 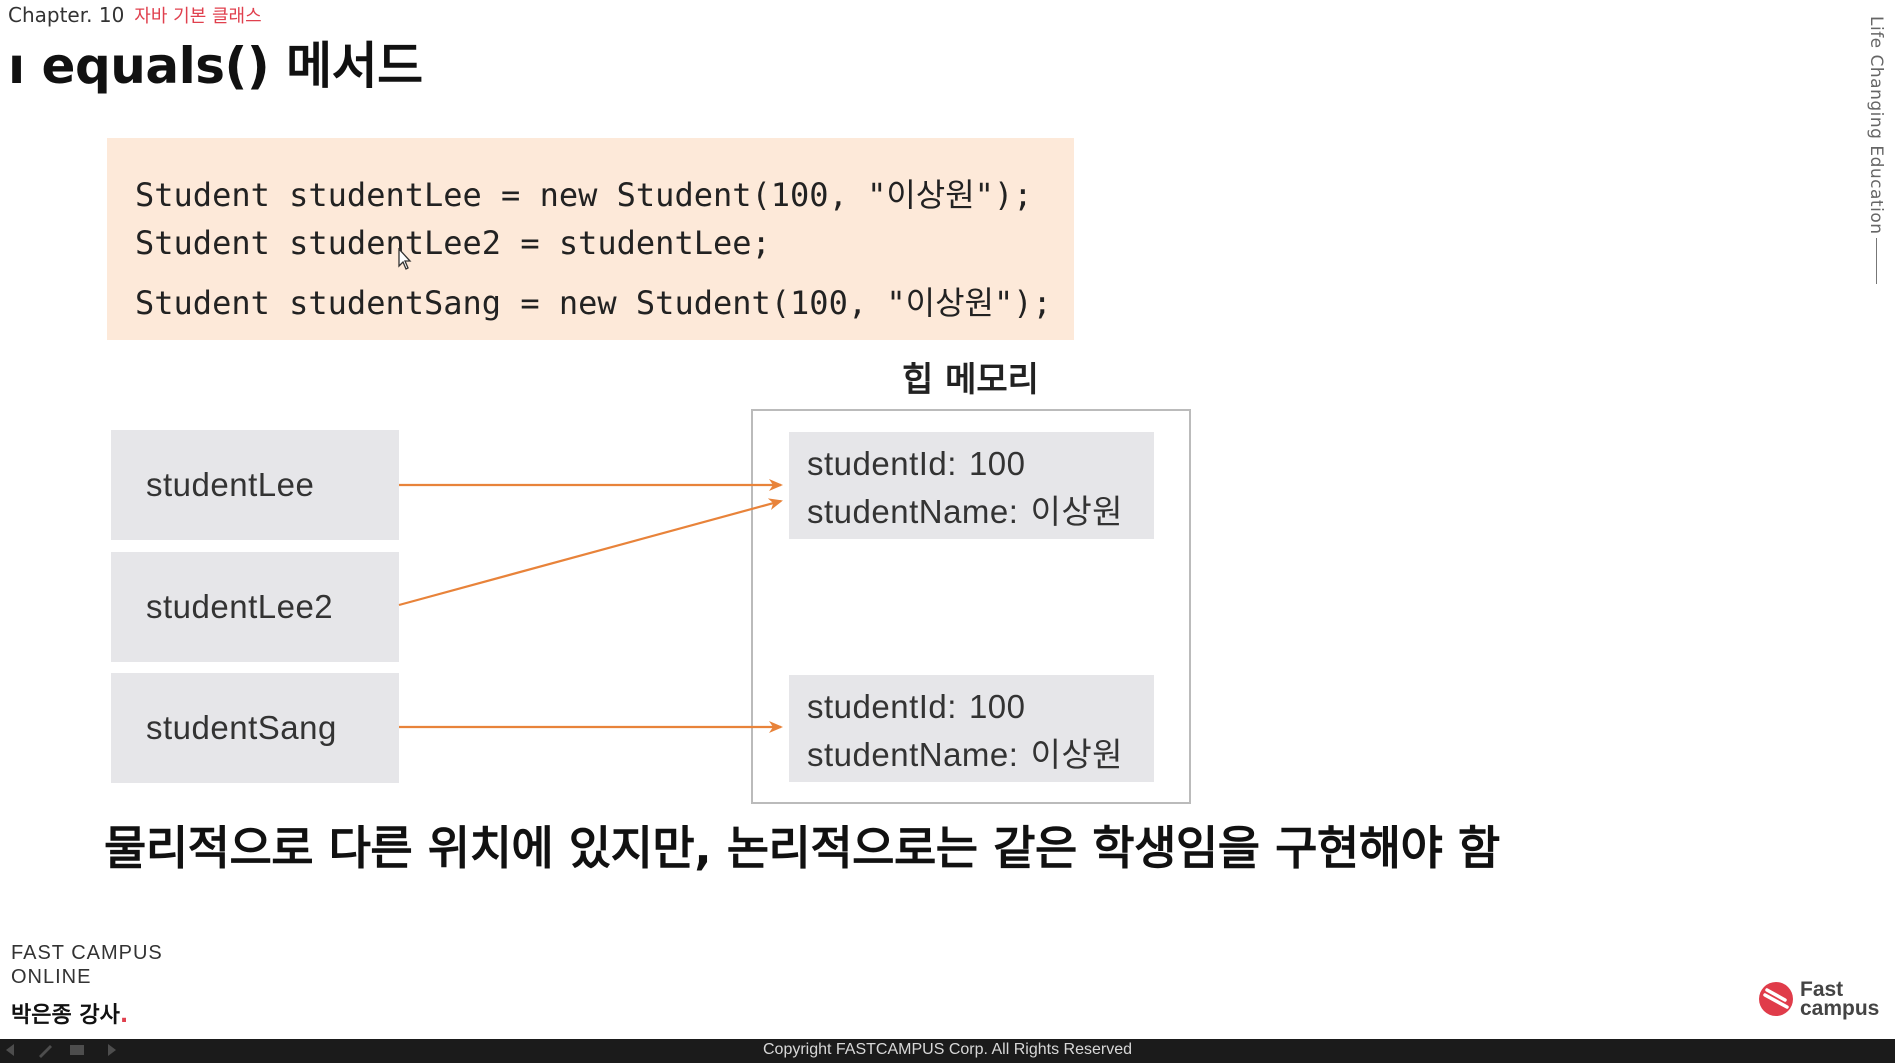 I want to click on variable-name: studentLee2, so click(x=240, y=606).